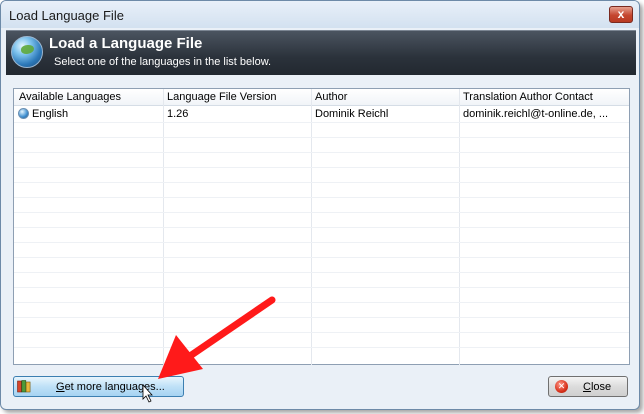 Image resolution: width=644 pixels, height=414 pixels. I want to click on cell-version: 1.26, so click(178, 114).